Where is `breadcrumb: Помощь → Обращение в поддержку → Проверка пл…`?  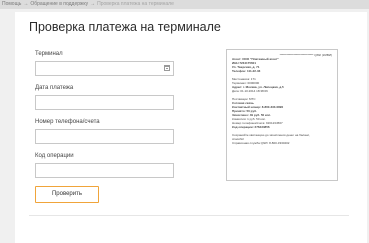
breadcrumb: Помощь → Обращение в поддержку → Проверка пл… is located at coordinates (88, 4).